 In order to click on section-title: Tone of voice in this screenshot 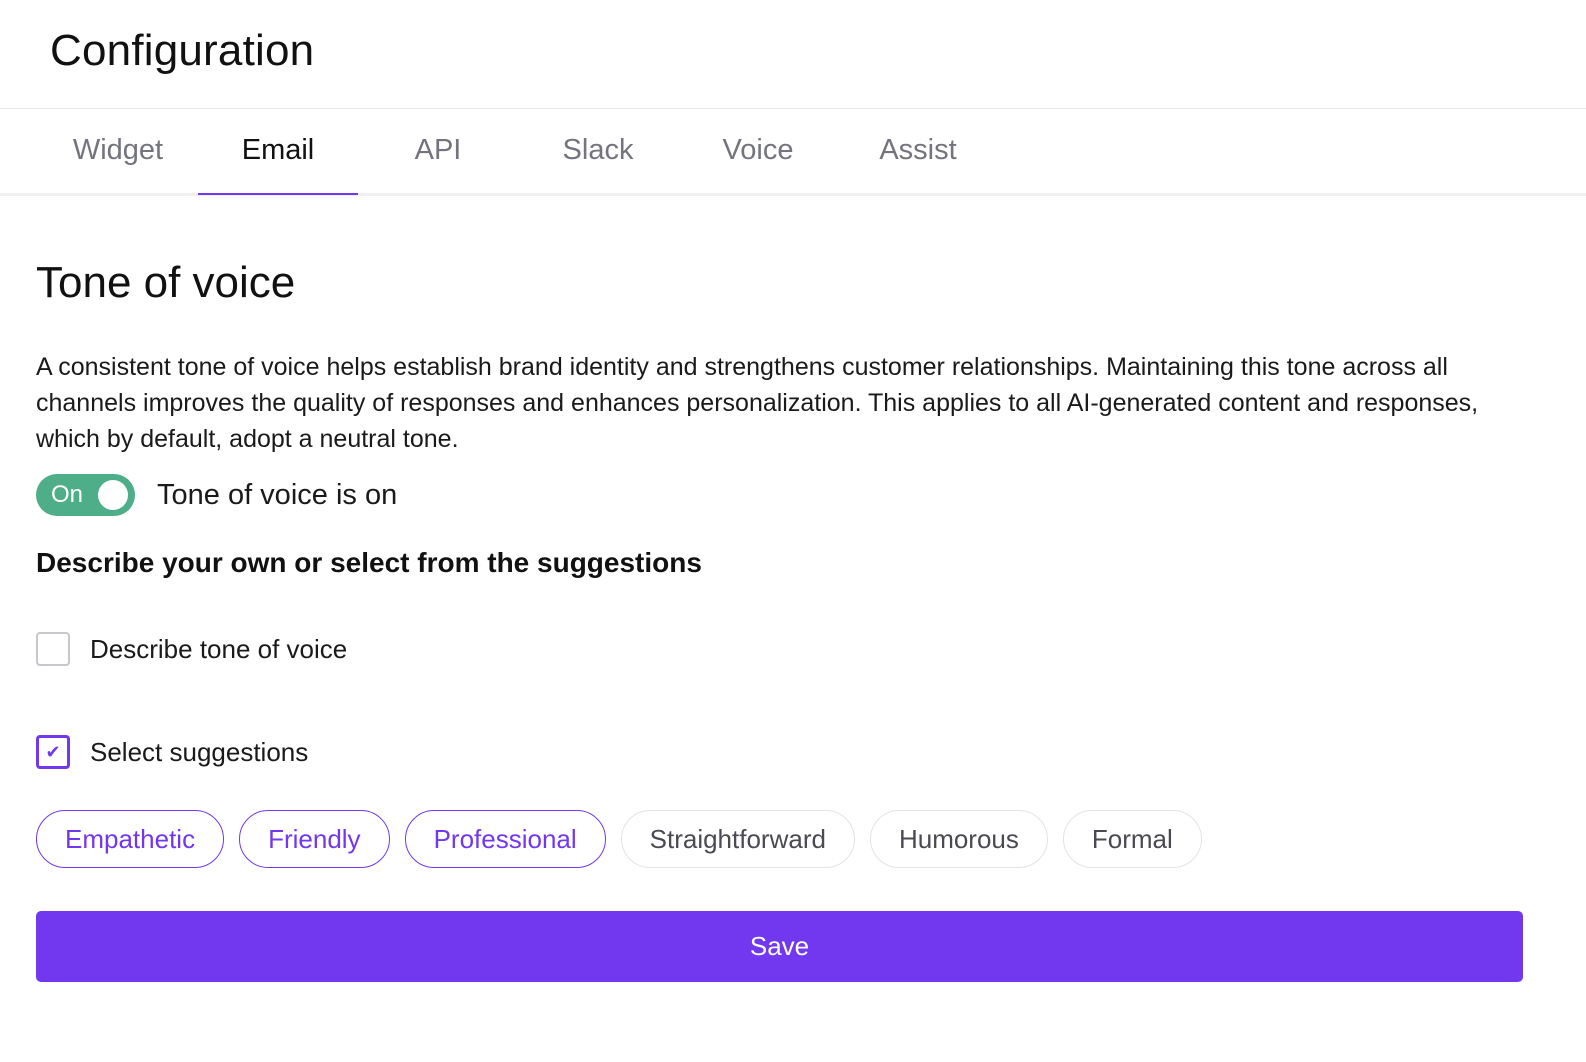, I will do `click(166, 282)`.